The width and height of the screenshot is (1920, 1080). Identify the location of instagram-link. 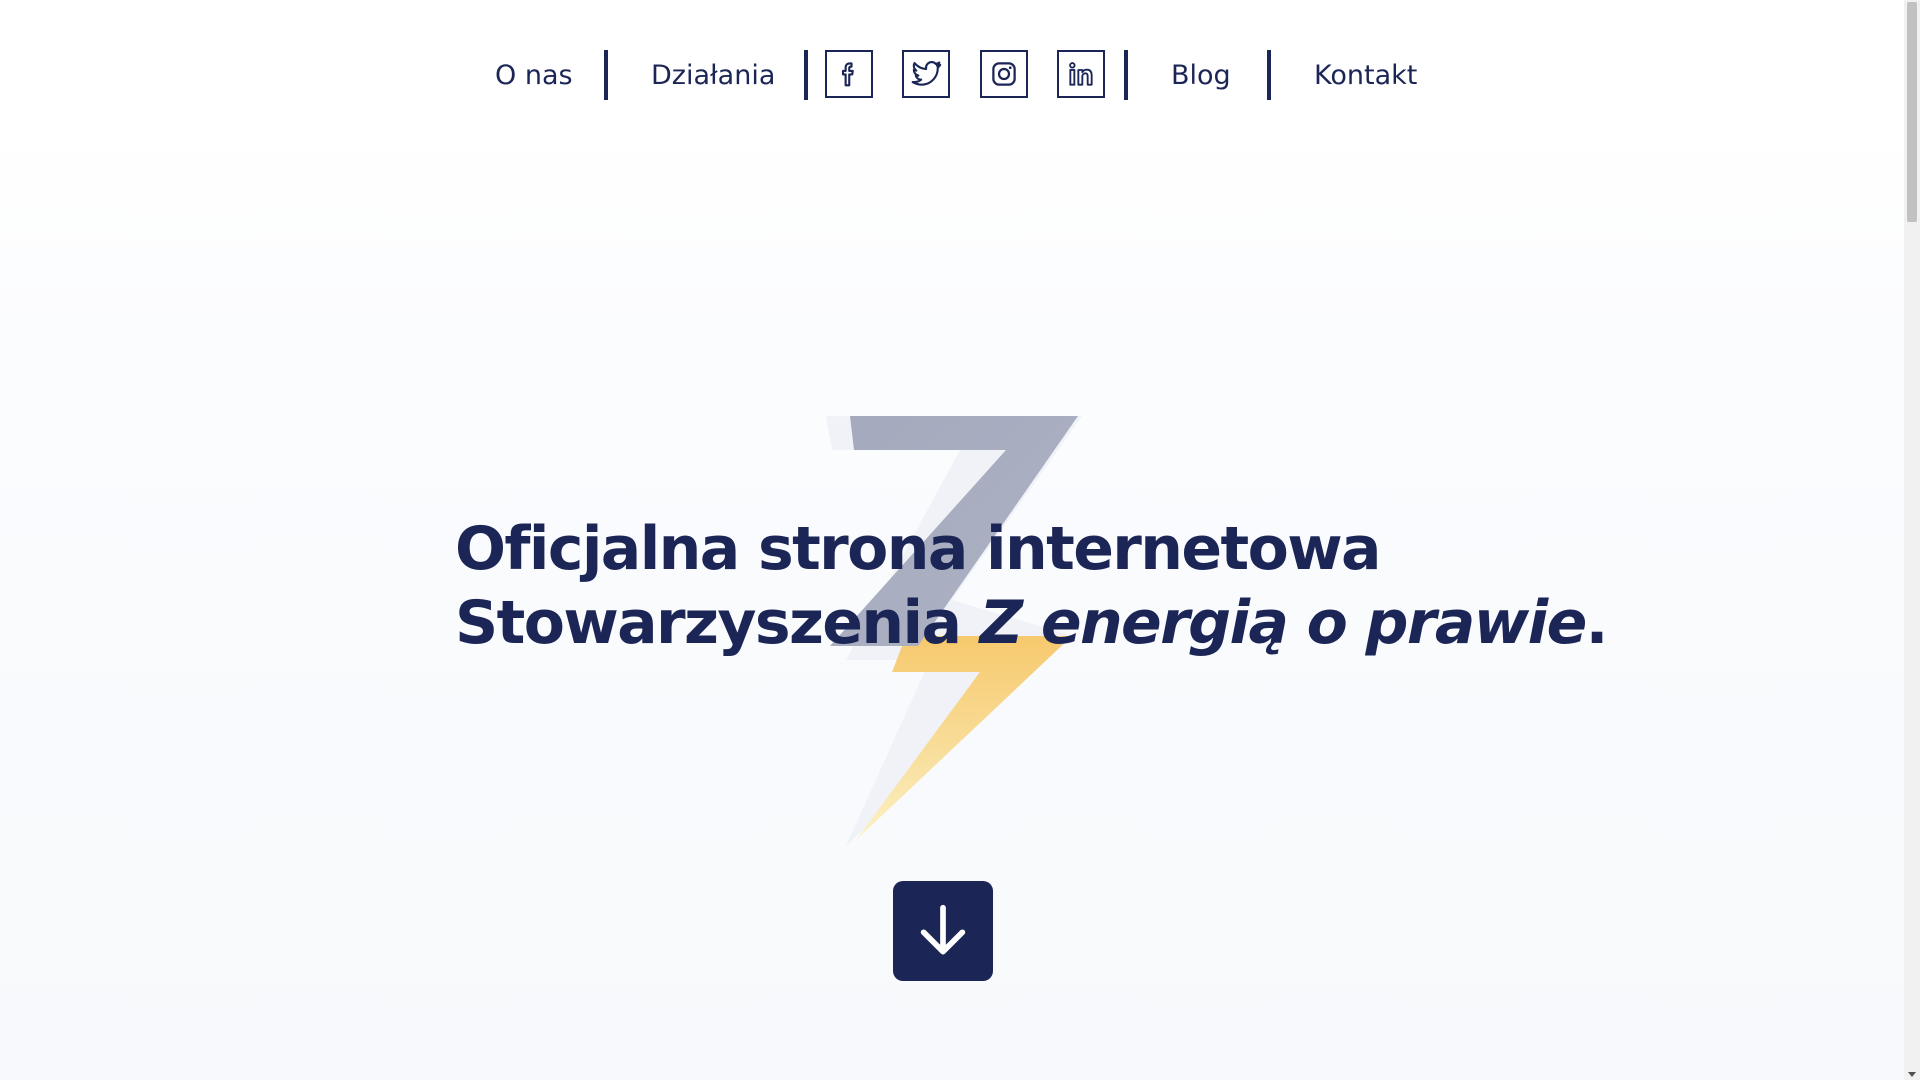
(1004, 74).